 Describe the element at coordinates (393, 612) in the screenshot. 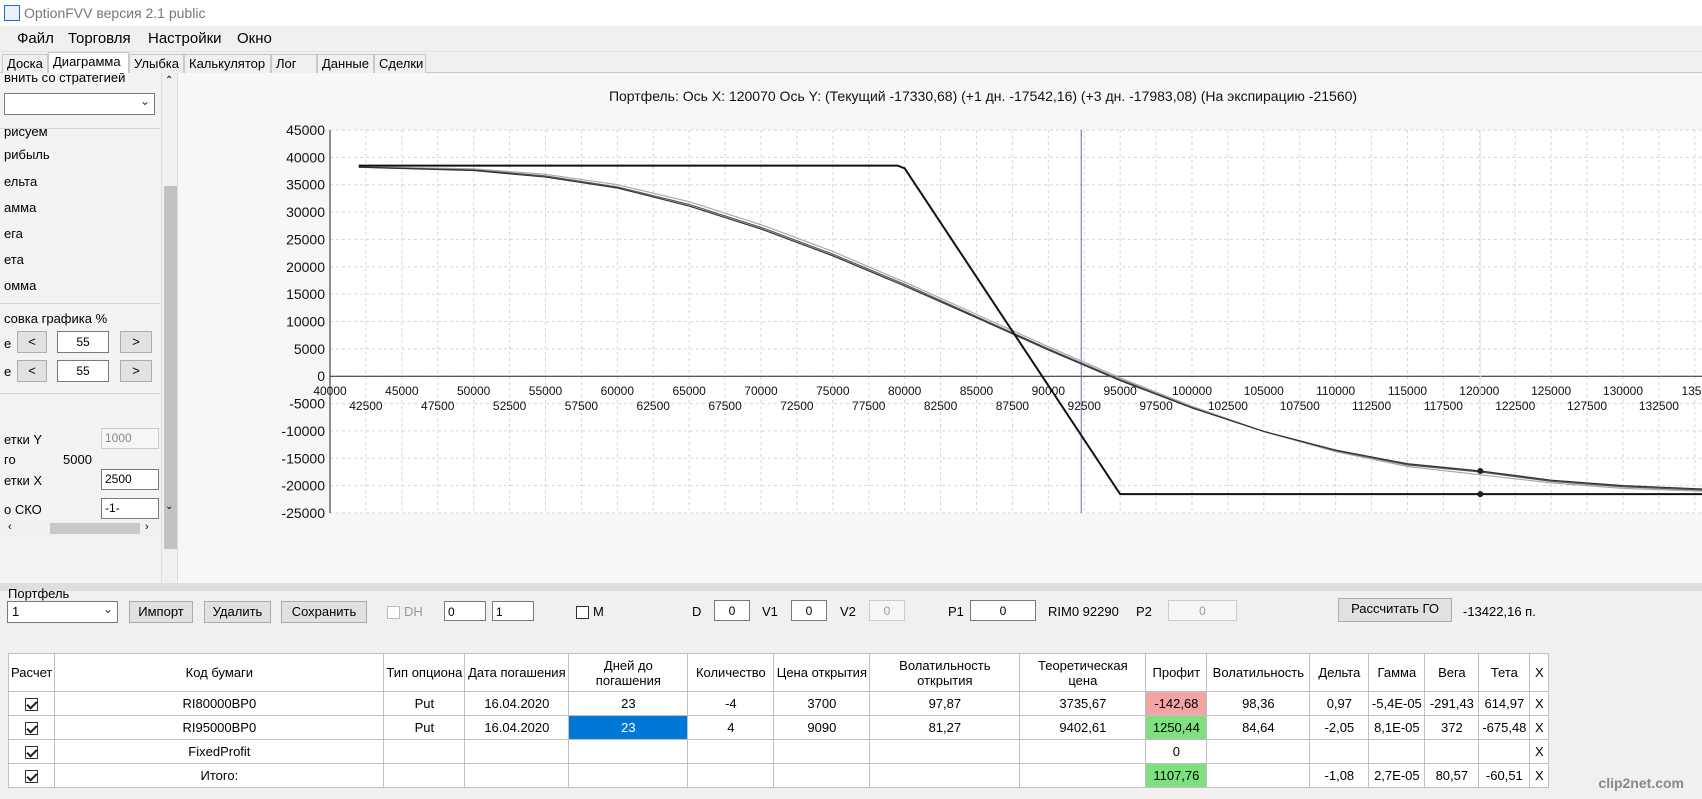

I see `dh-checkbox` at that location.